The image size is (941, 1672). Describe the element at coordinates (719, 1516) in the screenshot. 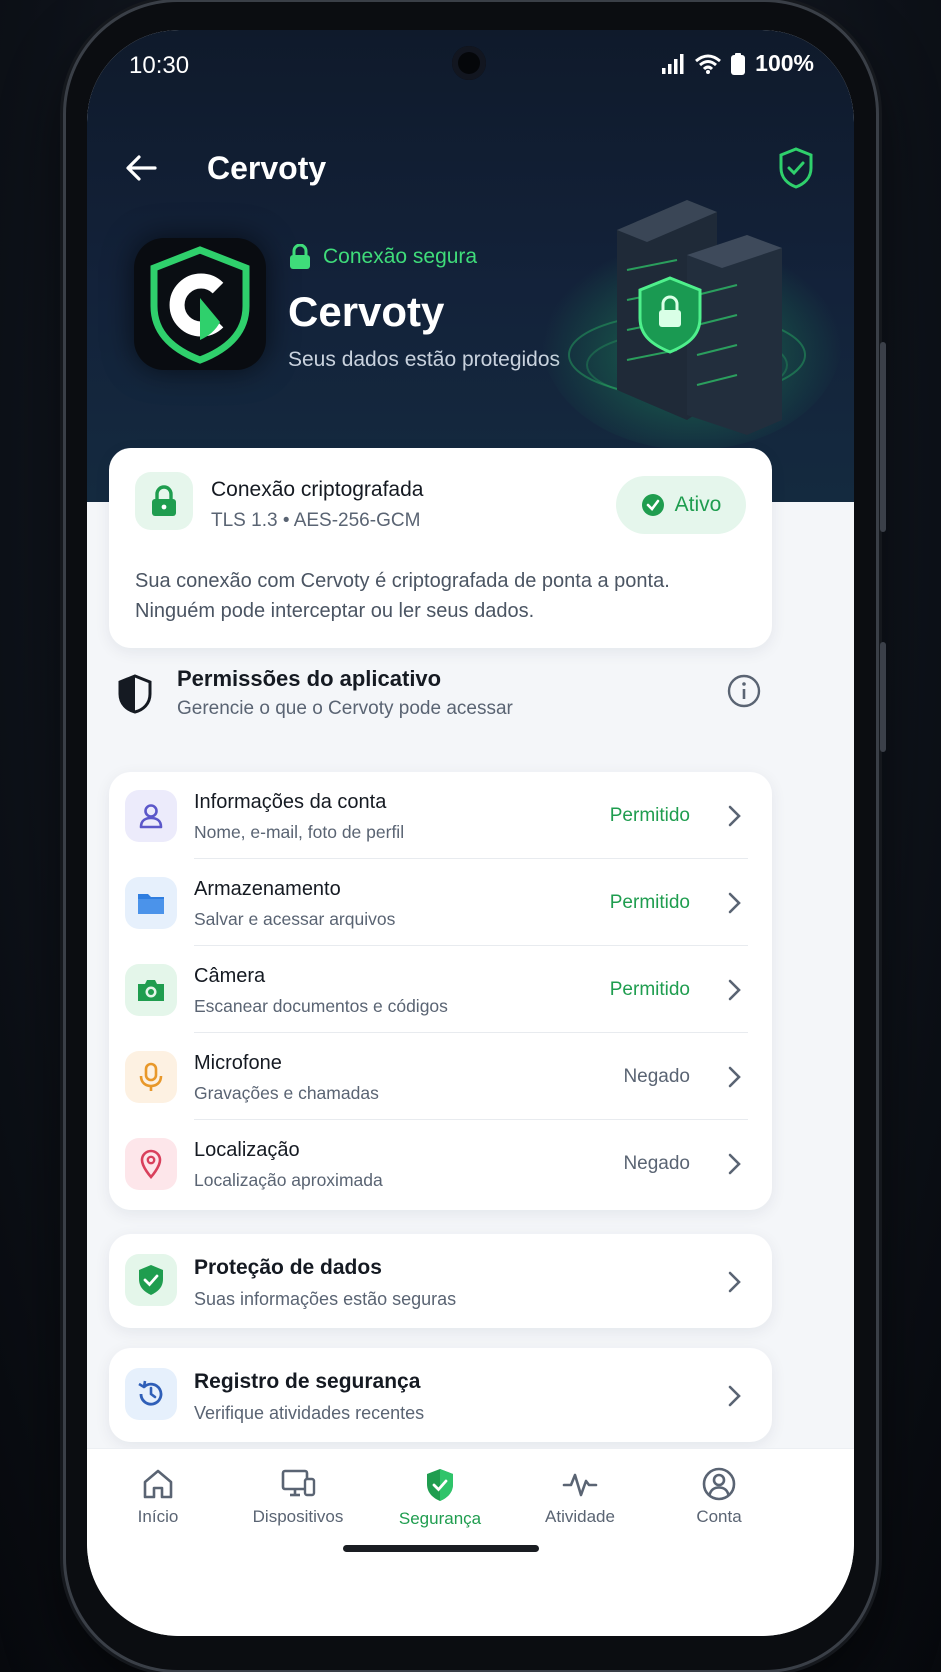

I see `tab-label: Conta` at that location.